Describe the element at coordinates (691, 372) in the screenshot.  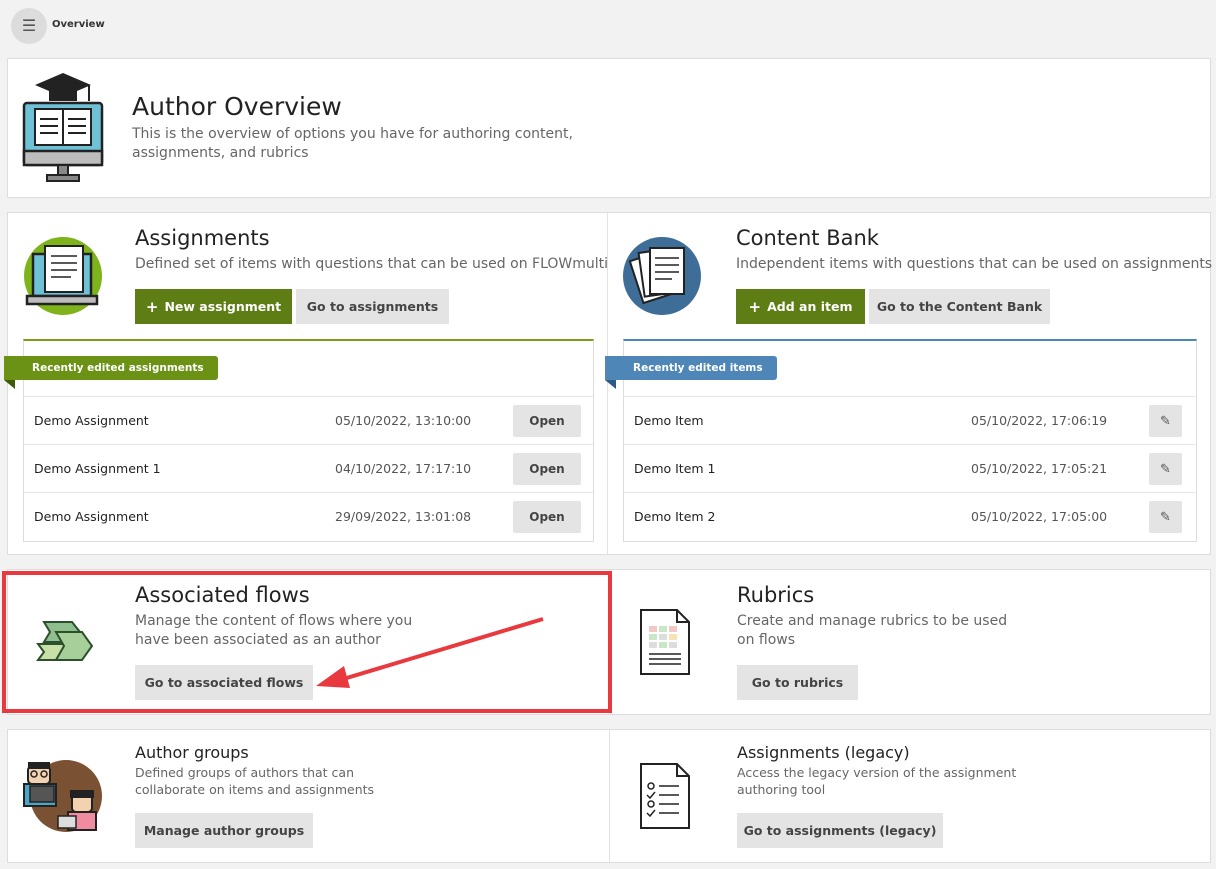
I see `recent-items-ribbon: Recently edited items` at that location.